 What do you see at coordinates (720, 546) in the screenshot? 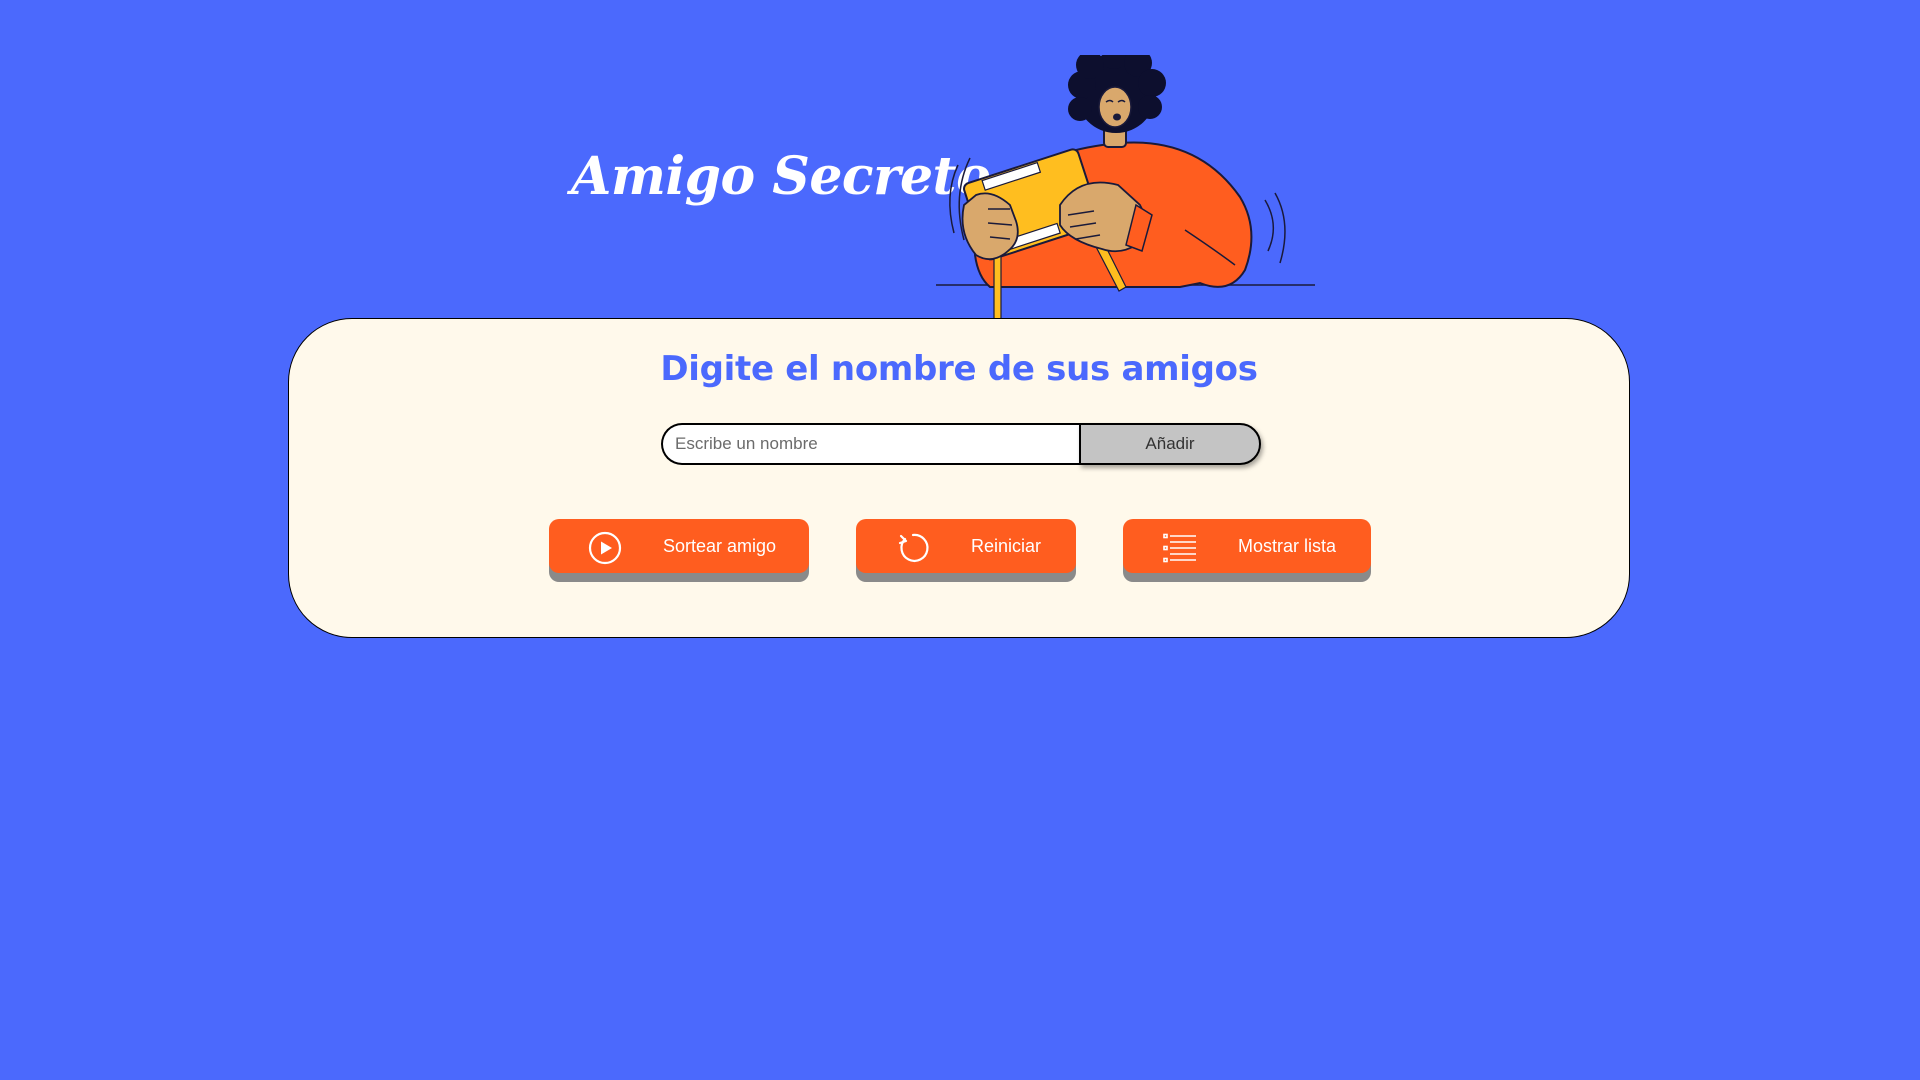
I see `draw-friend-label: Sortear amigo` at bounding box center [720, 546].